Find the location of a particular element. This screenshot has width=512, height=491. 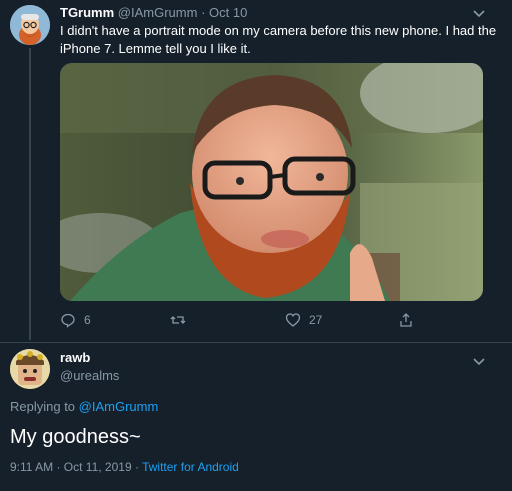

divider is located at coordinates (256, 342).